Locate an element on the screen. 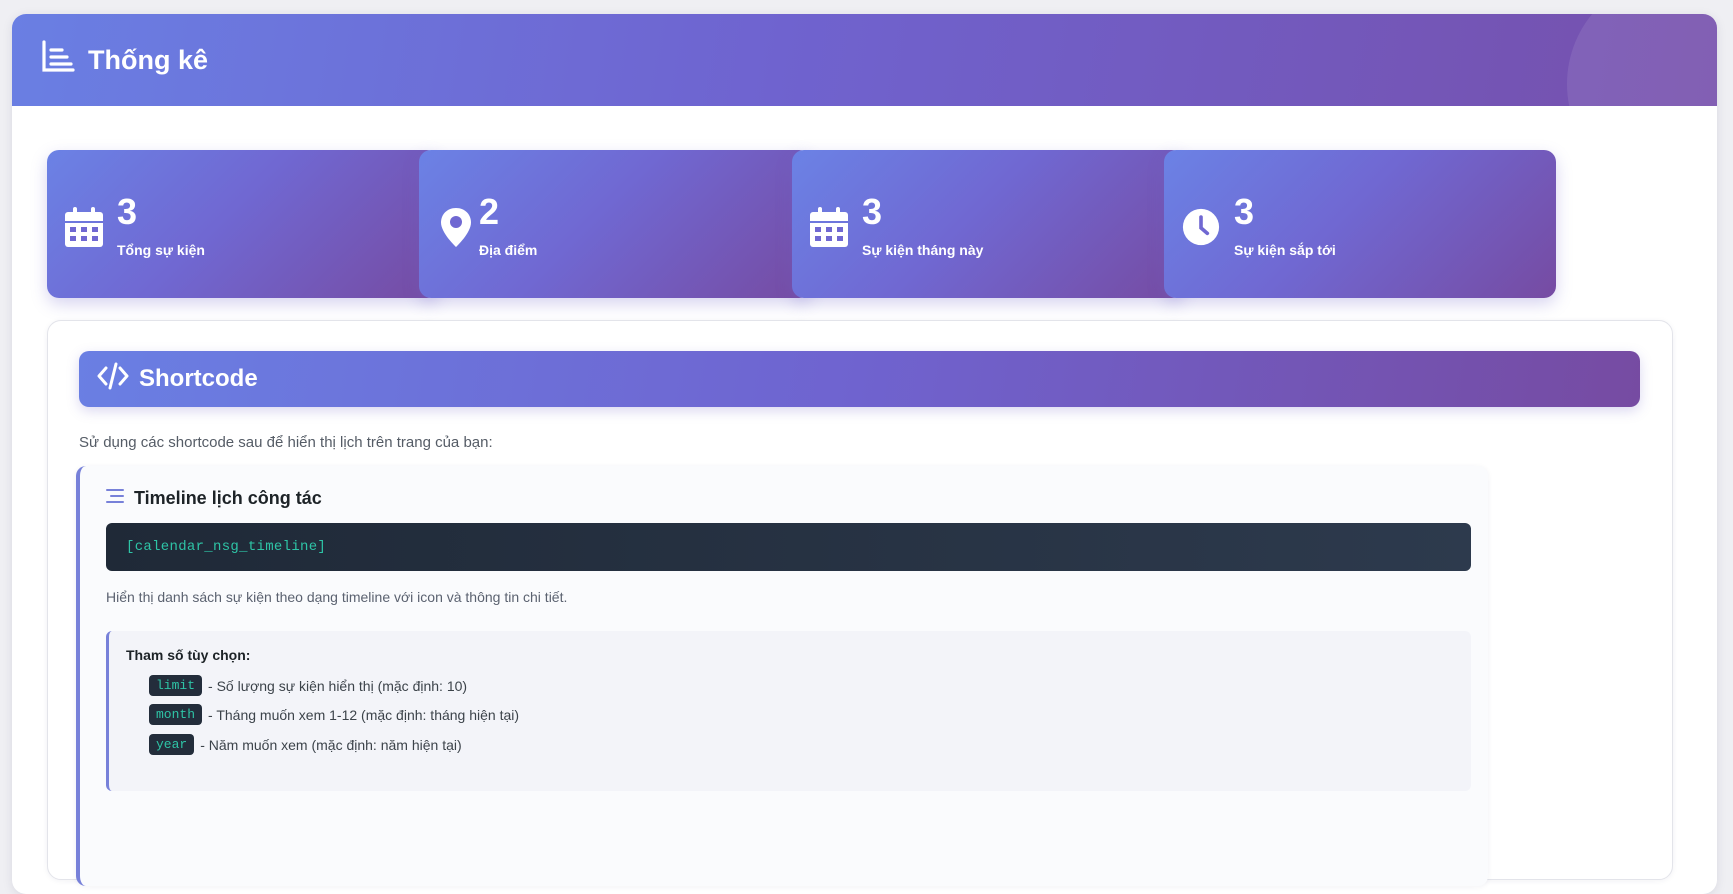  page-header: Thống kê is located at coordinates (864, 60).